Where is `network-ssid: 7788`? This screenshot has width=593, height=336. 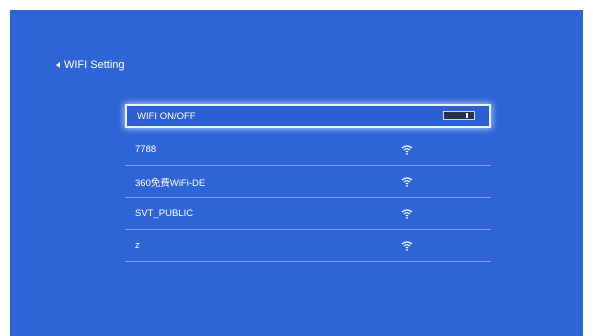
network-ssid: 7788 is located at coordinates (146, 149).